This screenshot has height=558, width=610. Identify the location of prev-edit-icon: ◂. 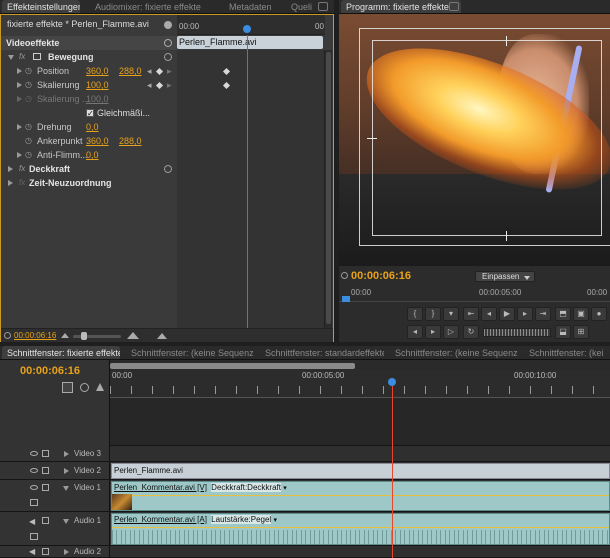
(415, 332).